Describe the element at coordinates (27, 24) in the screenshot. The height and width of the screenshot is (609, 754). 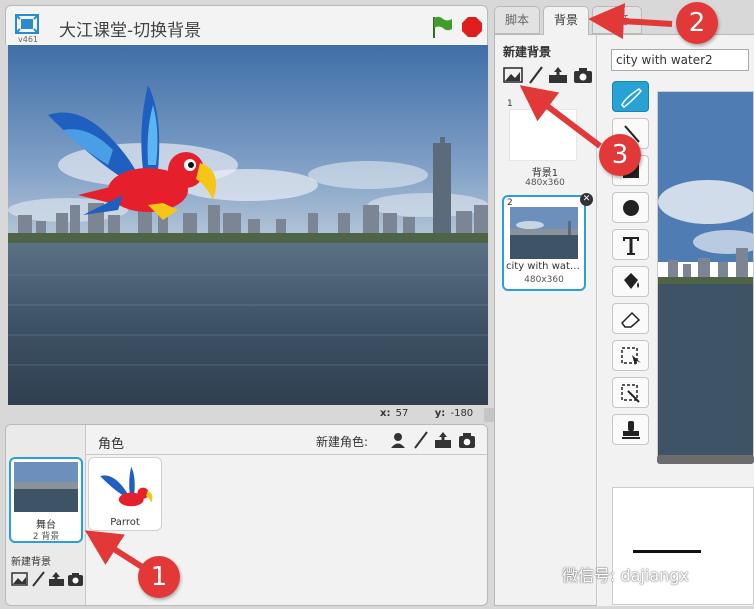
I see `fullscreen-icon` at that location.